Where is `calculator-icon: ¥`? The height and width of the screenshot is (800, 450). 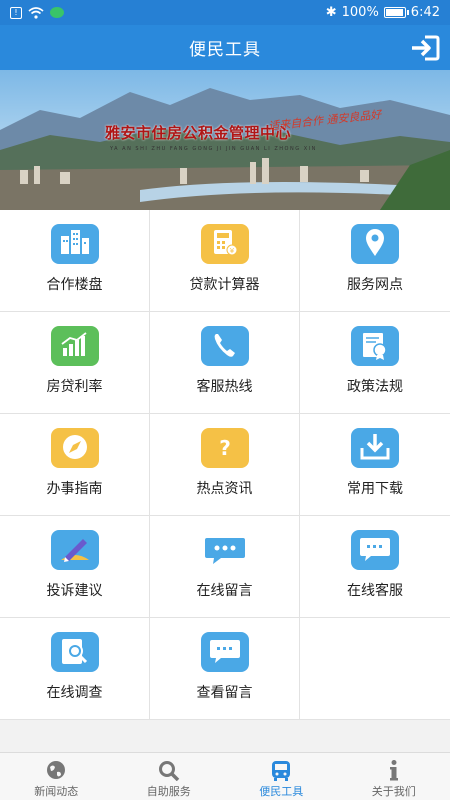 calculator-icon: ¥ is located at coordinates (224, 244).